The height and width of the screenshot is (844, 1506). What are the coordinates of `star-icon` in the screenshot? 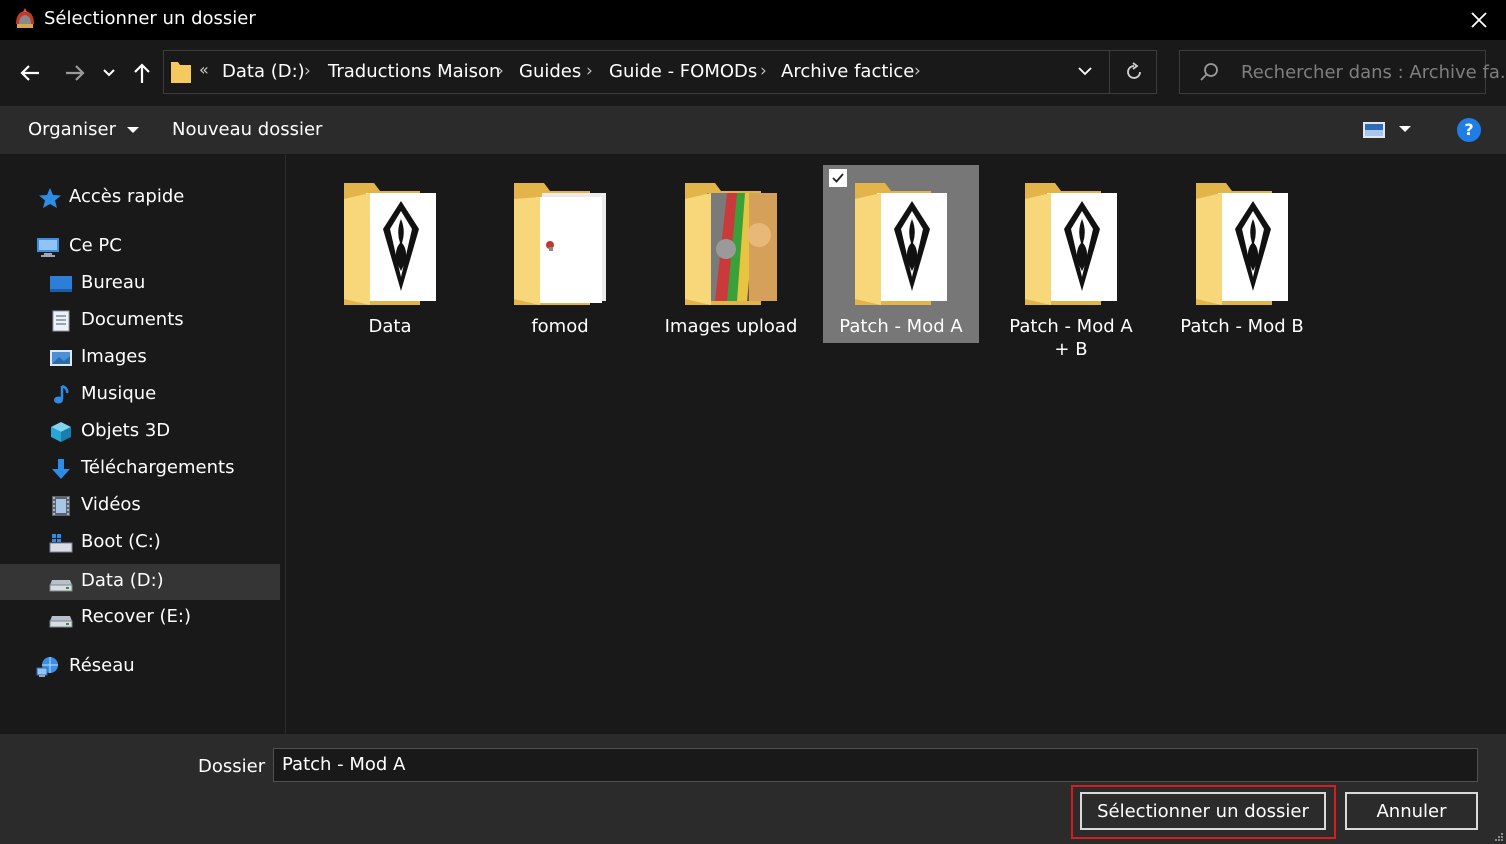 It's located at (50, 198).